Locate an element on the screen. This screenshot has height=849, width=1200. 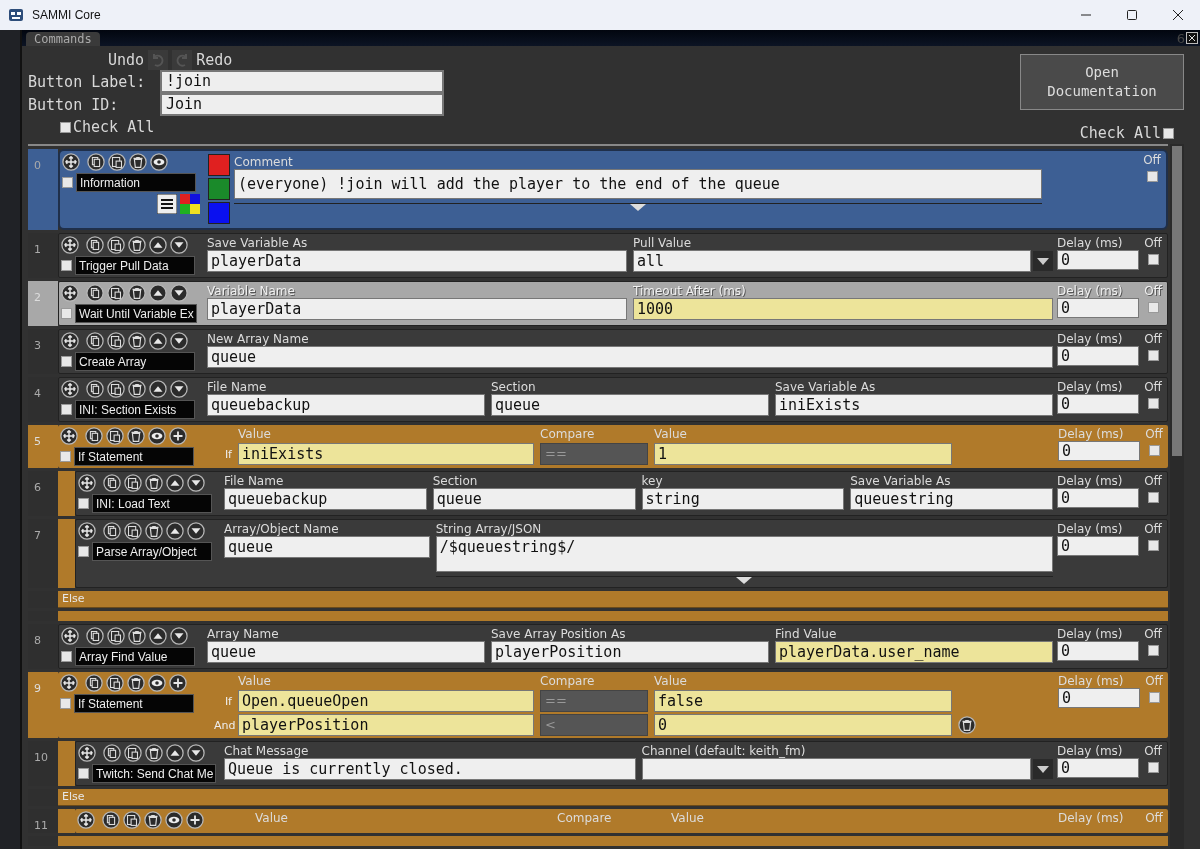
command-row: Trigger Pull Data Save Variable As playerData Pull Value all Delay (ms) 0 Off is located at coordinates (613, 255).